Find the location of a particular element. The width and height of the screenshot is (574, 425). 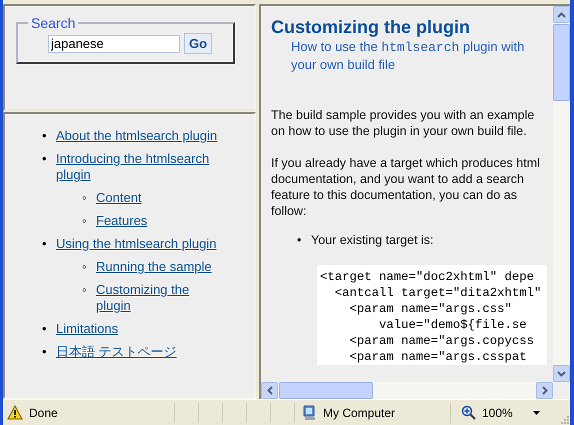

toc-link: Using the htmlsearch plugin is located at coordinates (136, 244).